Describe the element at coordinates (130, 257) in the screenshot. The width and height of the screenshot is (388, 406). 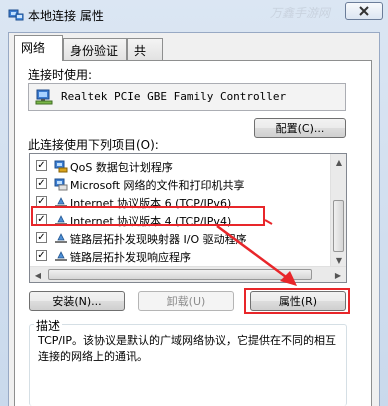
I see `list-item-label: 链路层拓扑发现响应程序` at that location.